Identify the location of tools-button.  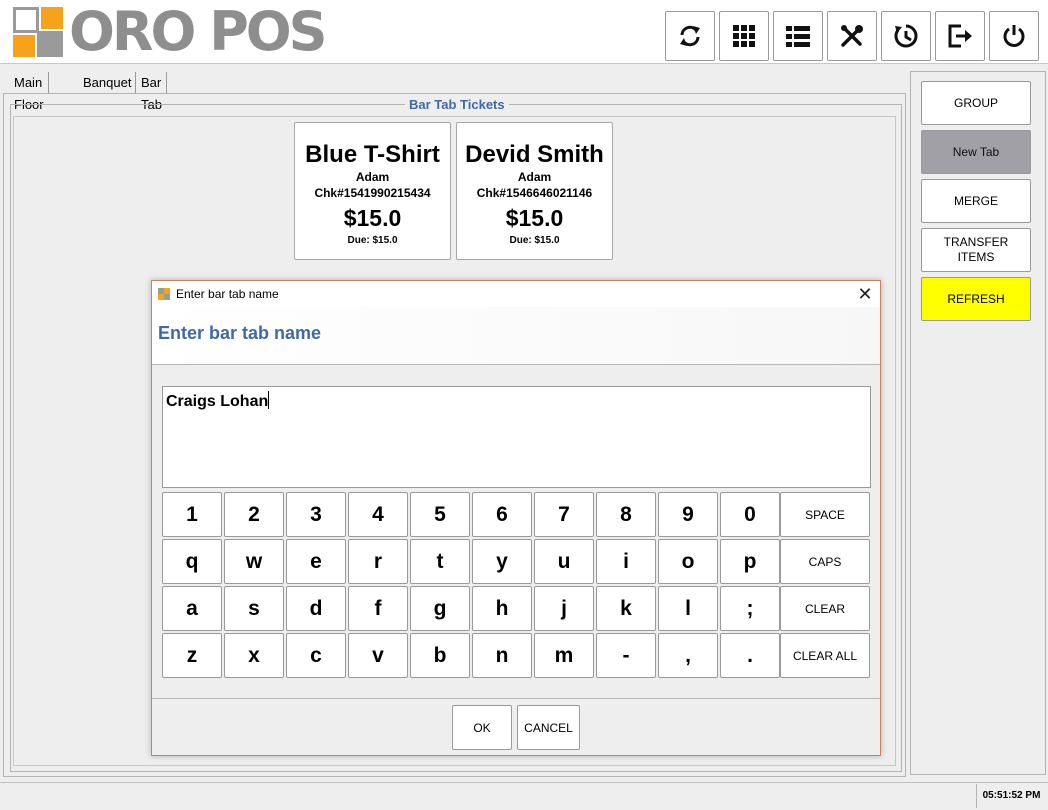
(852, 36).